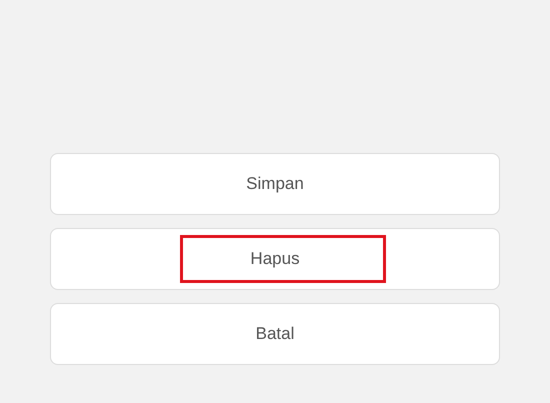  I want to click on option-button: Batal, so click(275, 334).